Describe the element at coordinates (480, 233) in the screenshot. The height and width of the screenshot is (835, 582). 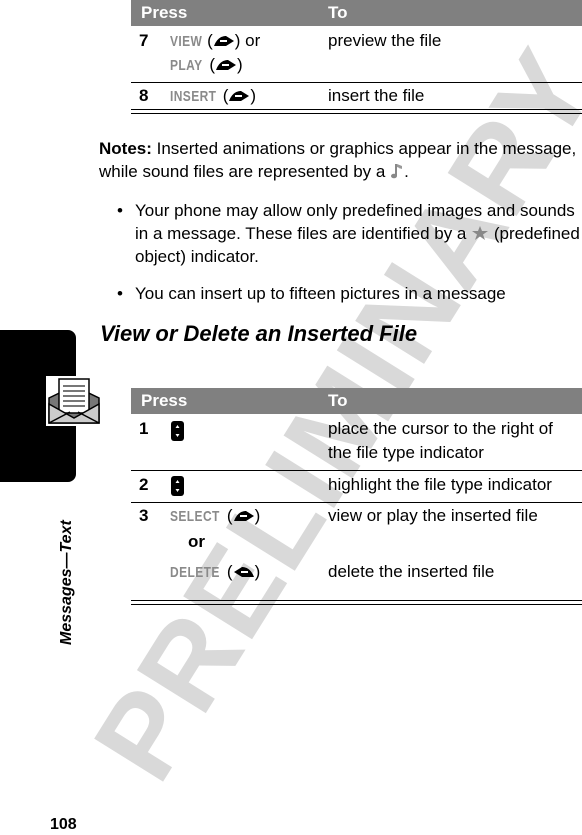
I see `star-icon` at that location.